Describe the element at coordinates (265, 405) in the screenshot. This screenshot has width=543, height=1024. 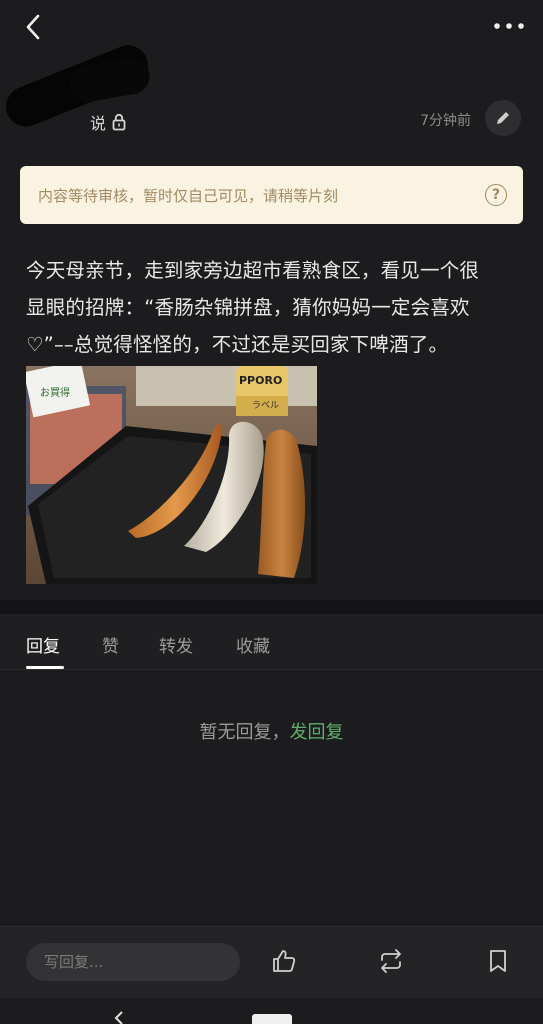
I see `can-label: ラベル` at that location.